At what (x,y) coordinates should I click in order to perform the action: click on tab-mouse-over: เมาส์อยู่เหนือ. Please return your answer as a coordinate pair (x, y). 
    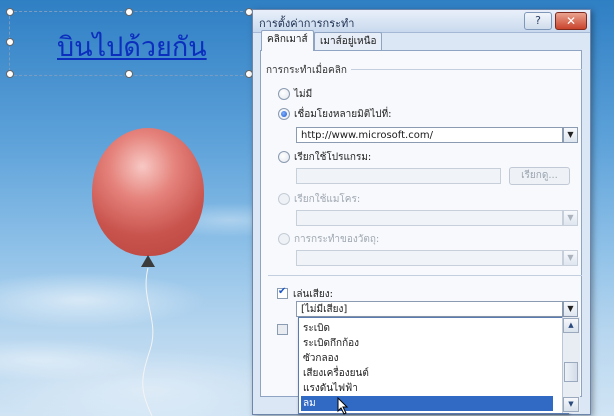
    Looking at the image, I should click on (348, 41).